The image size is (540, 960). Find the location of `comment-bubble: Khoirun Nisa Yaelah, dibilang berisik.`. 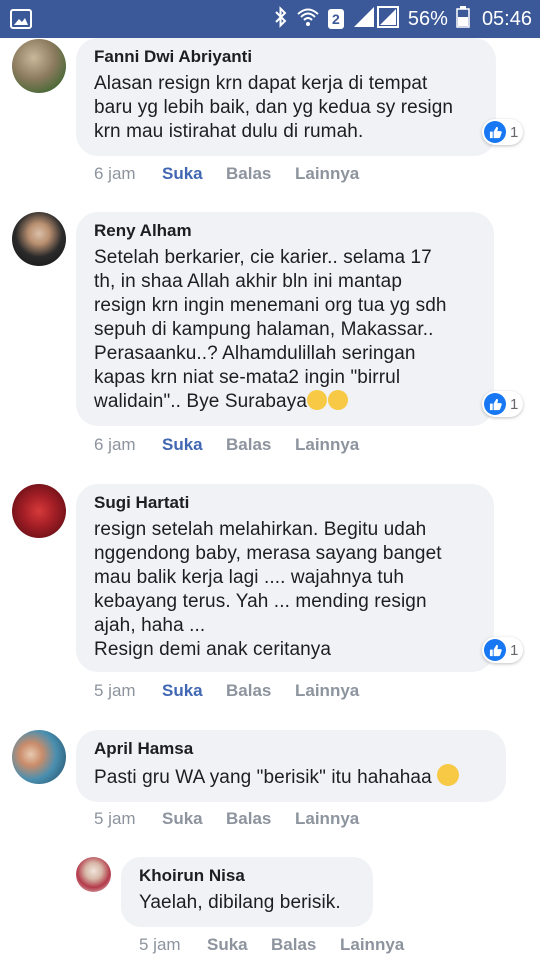

comment-bubble: Khoirun Nisa Yaelah, dibilang berisik. is located at coordinates (247, 892).